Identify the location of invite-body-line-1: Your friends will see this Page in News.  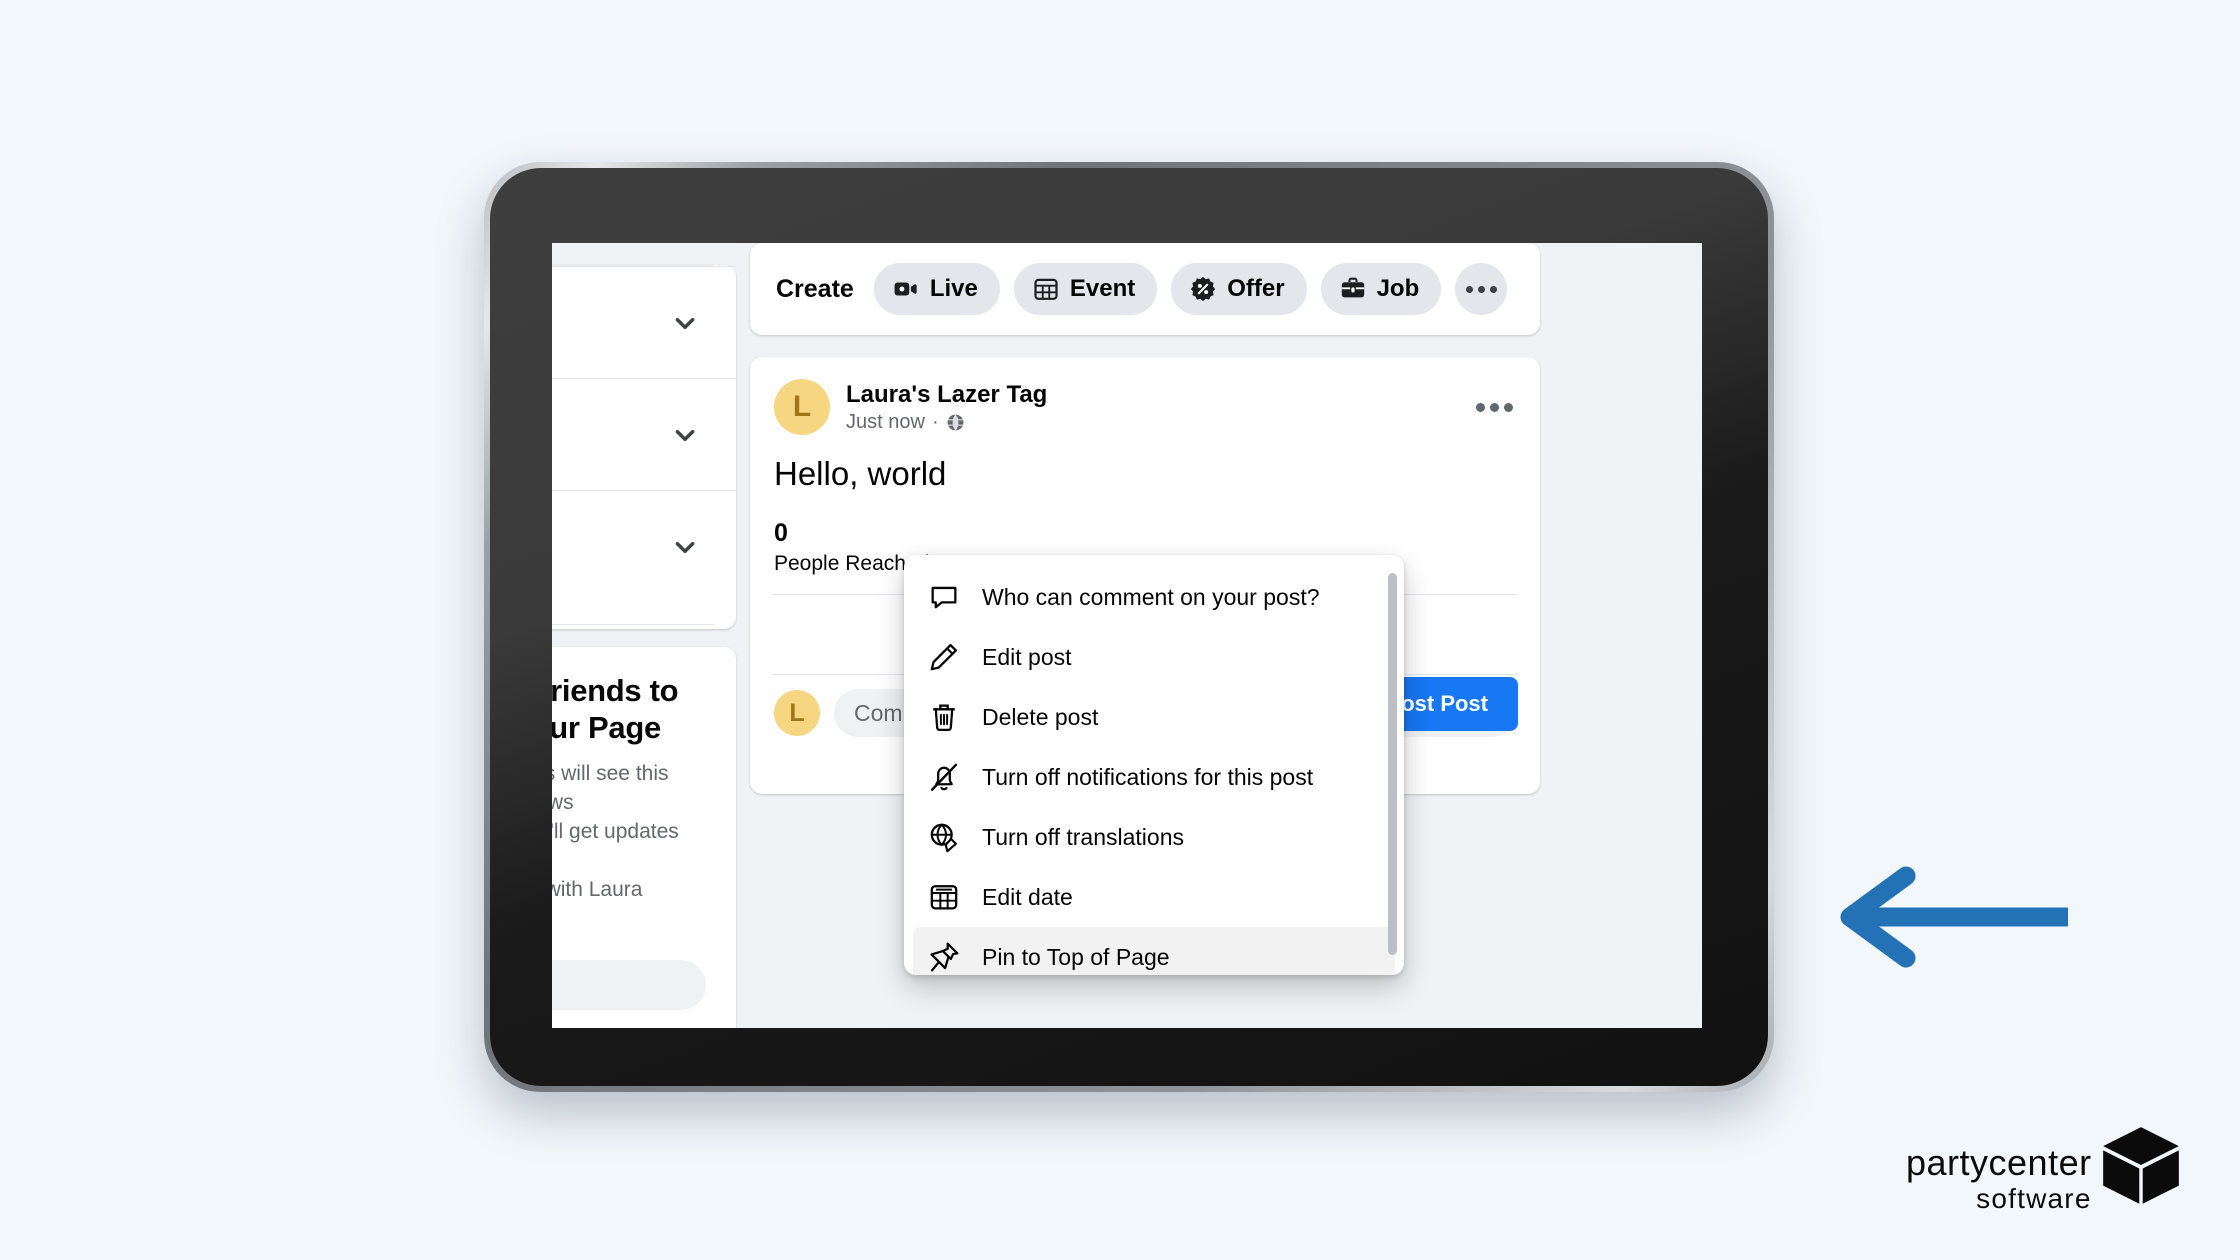
(610, 788).